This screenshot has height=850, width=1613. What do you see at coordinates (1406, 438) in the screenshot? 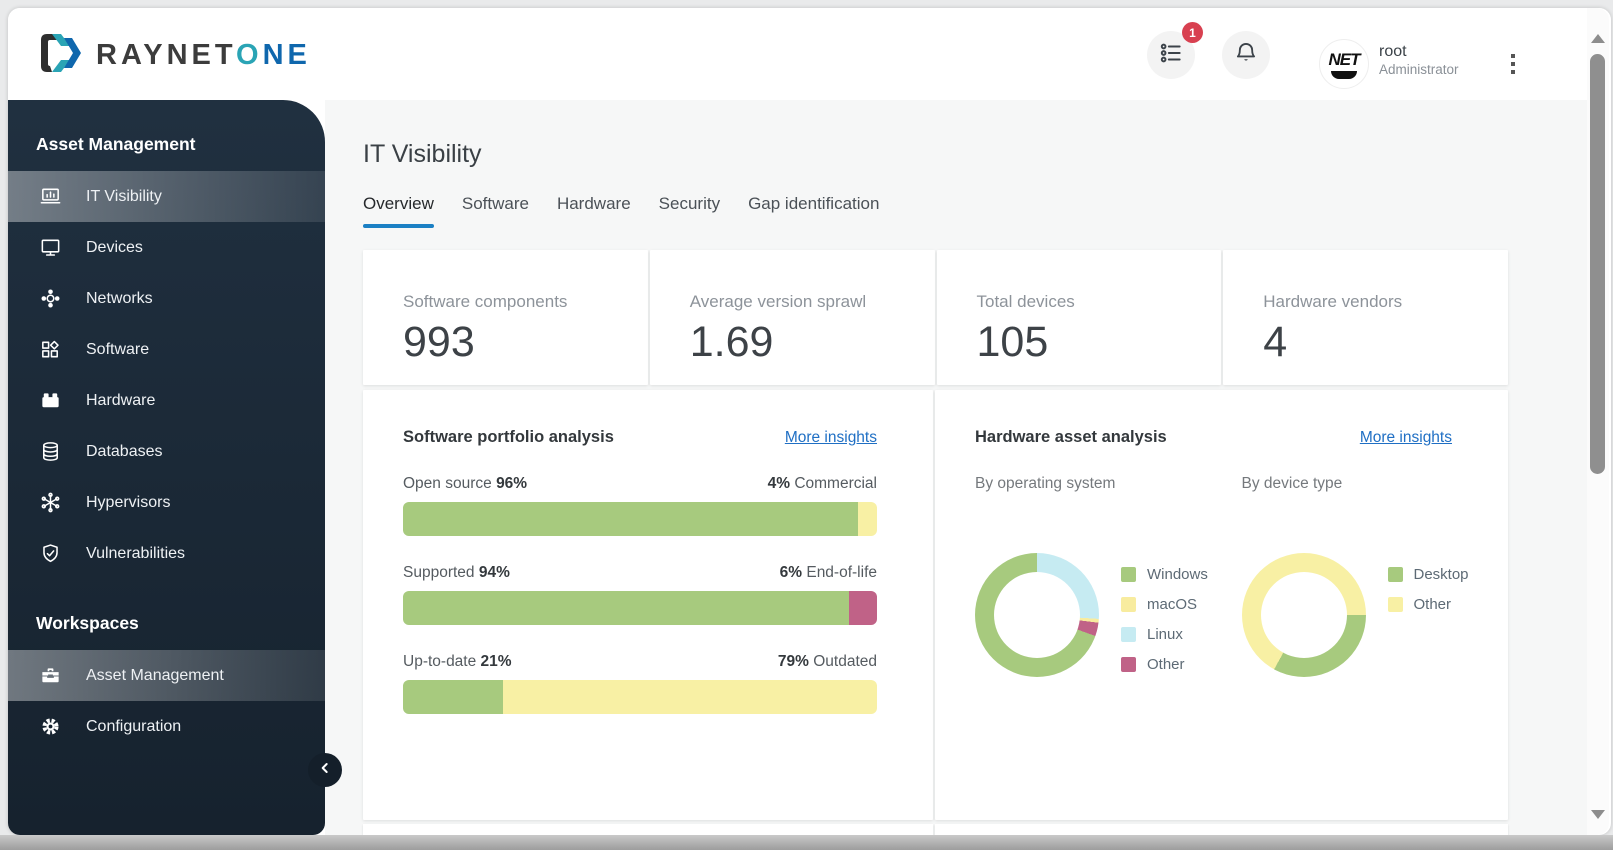
I see `hardware-more-insights-link: More insights` at bounding box center [1406, 438].